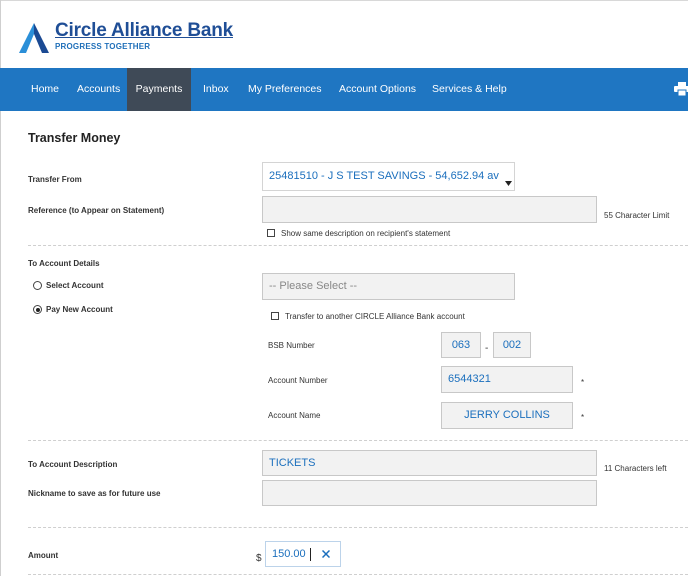 Image resolution: width=688 pixels, height=576 pixels. What do you see at coordinates (637, 215) in the screenshot?
I see `reference-limit-note: 55 Character Limit` at bounding box center [637, 215].